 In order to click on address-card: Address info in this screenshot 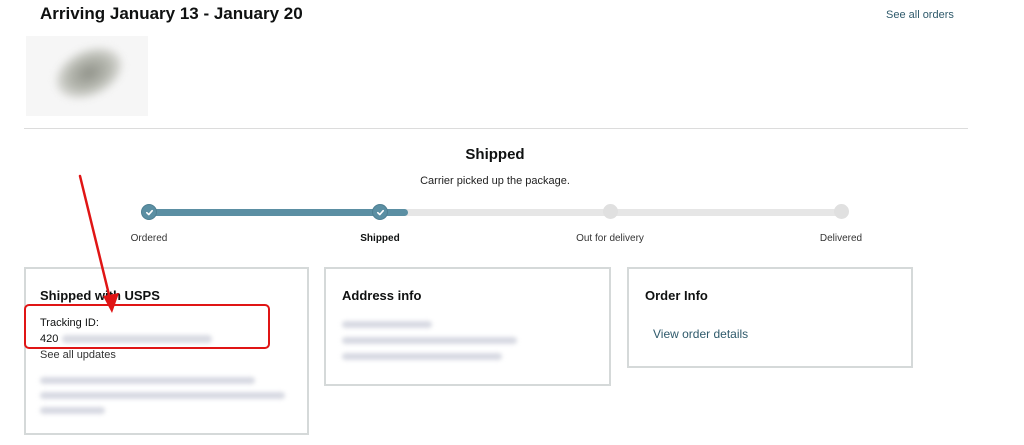, I will do `click(467, 326)`.